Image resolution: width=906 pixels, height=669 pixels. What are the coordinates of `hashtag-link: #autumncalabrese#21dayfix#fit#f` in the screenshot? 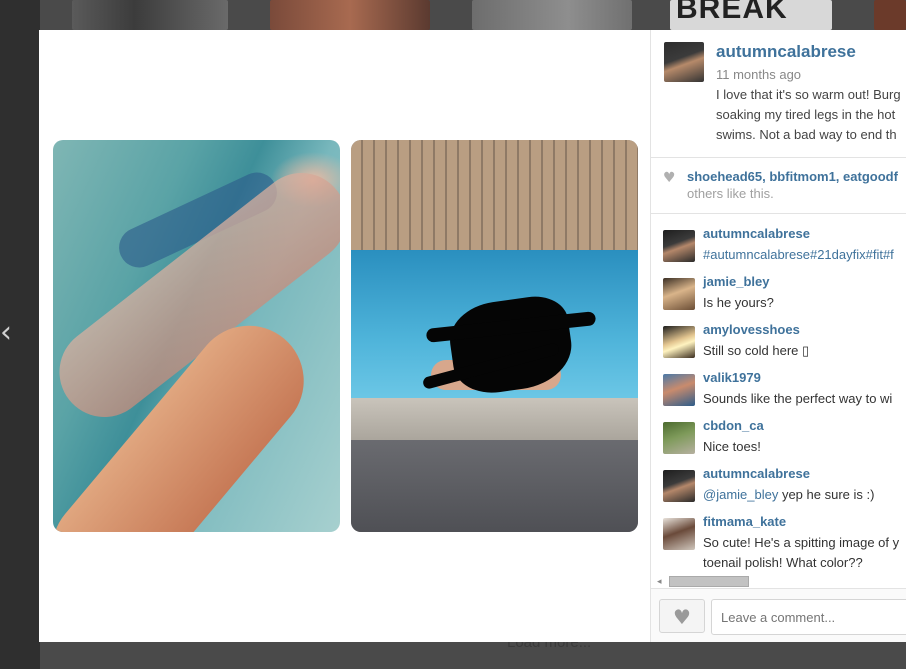 It's located at (798, 254).